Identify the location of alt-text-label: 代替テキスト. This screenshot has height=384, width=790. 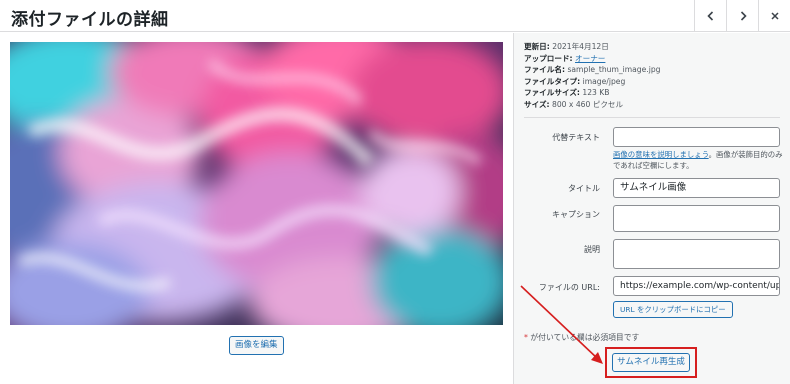
(576, 137).